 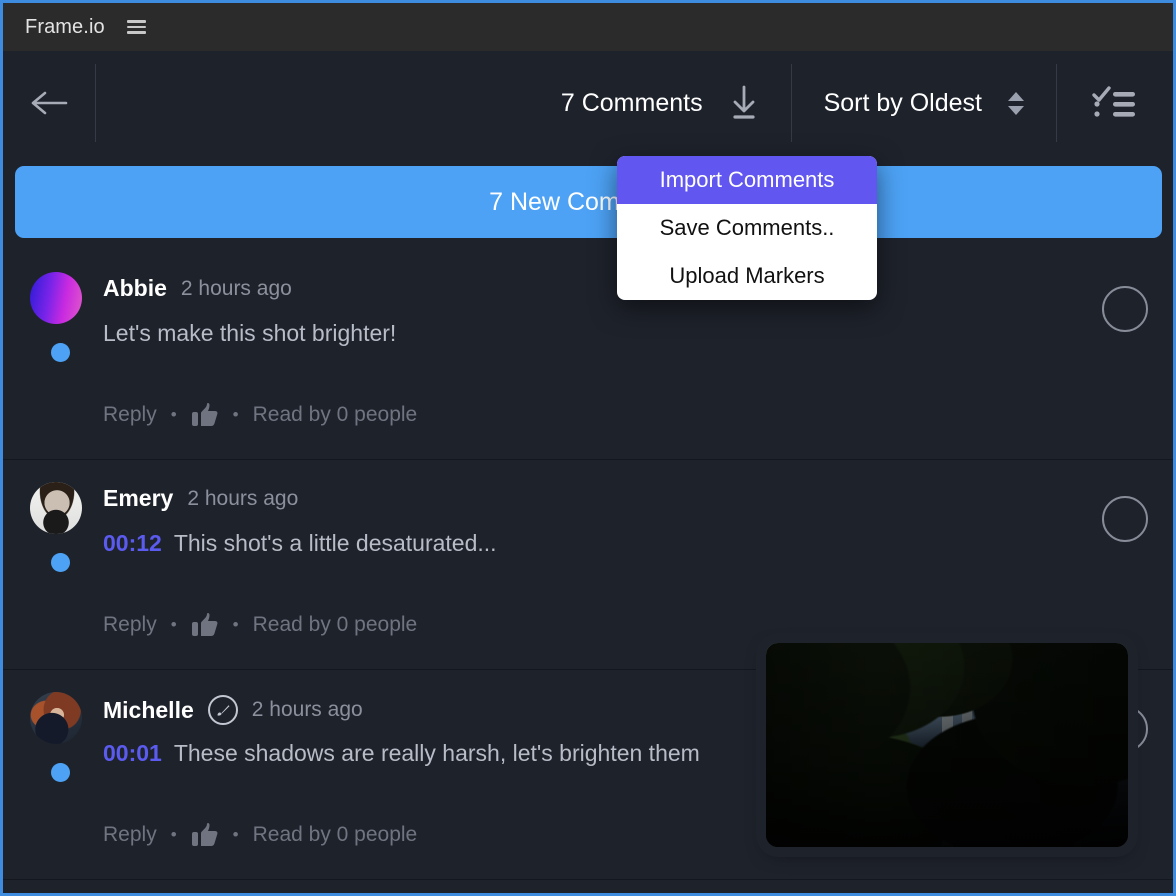 I want to click on comments-count-label: 7 Comments, so click(x=631, y=102).